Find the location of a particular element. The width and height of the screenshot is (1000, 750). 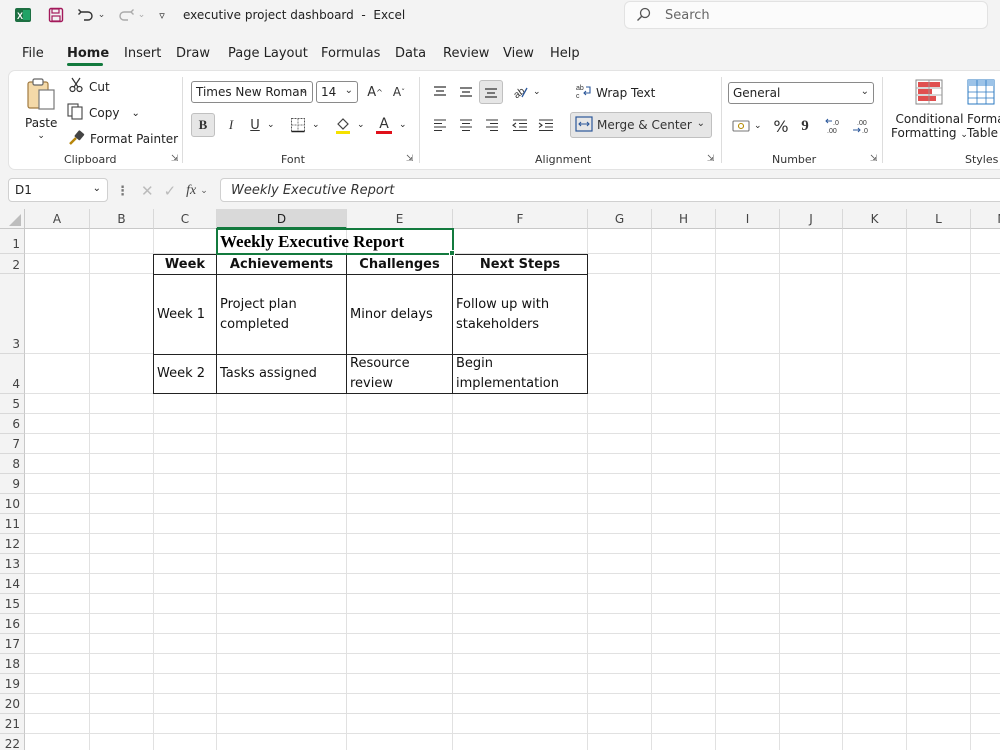

row-header: 20 is located at coordinates (12, 704).